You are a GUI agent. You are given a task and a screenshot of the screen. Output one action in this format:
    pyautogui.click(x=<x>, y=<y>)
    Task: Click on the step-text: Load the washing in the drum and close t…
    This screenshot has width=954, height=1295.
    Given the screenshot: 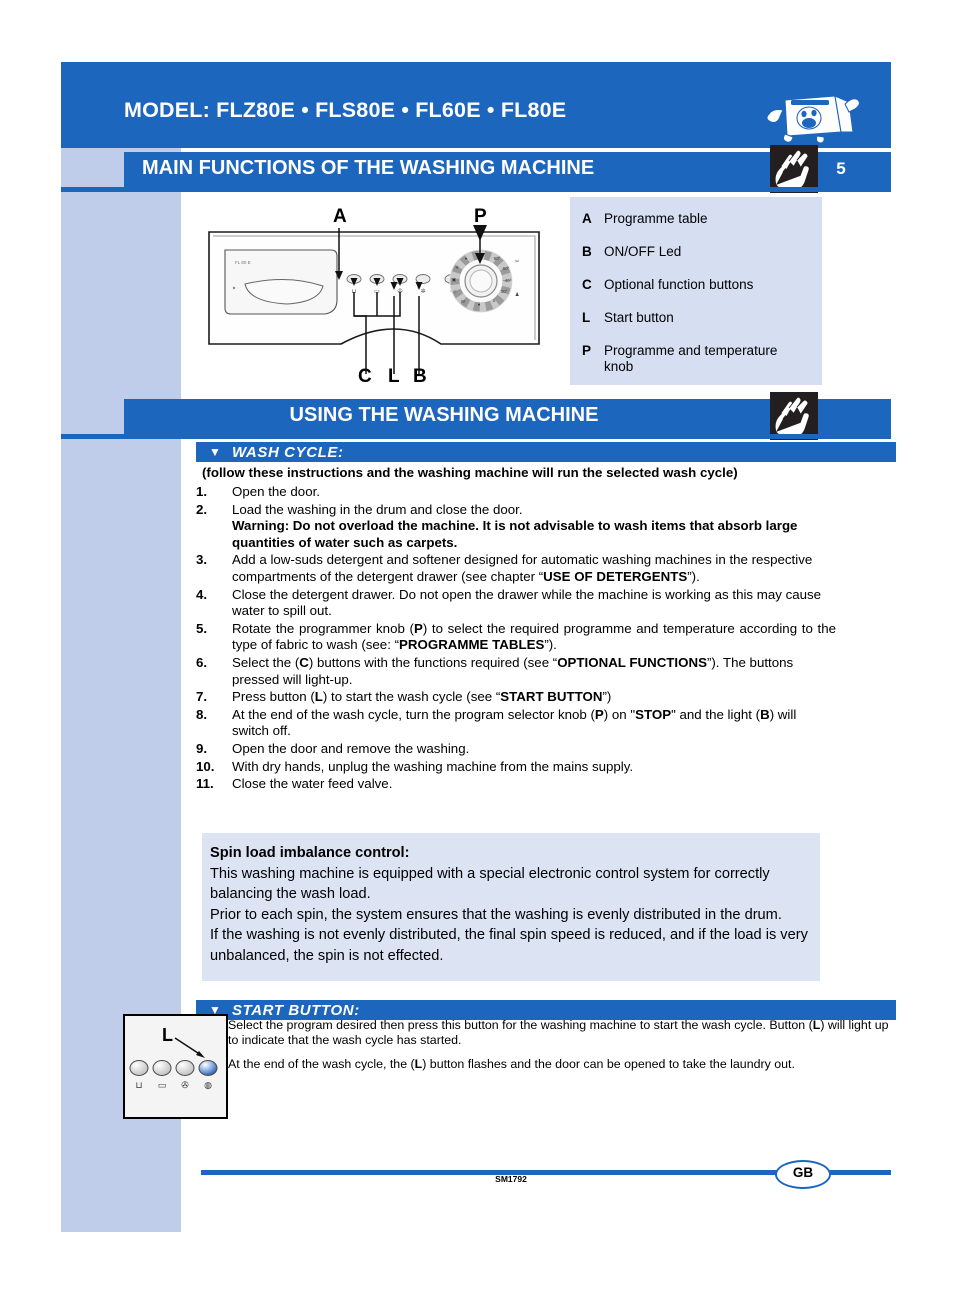 What is the action you would take?
    pyautogui.click(x=515, y=525)
    